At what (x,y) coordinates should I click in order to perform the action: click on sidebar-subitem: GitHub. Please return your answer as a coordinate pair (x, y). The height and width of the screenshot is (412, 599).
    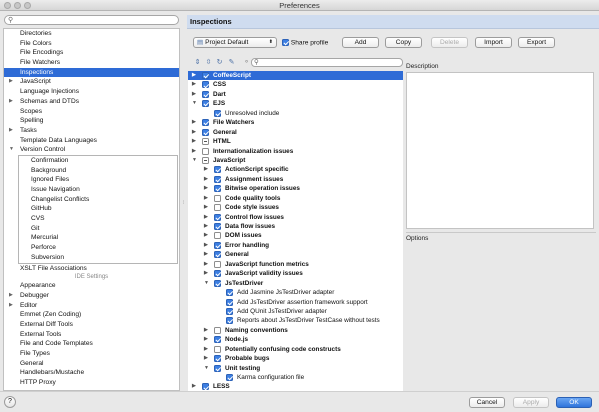
    Looking at the image, I should click on (98, 209).